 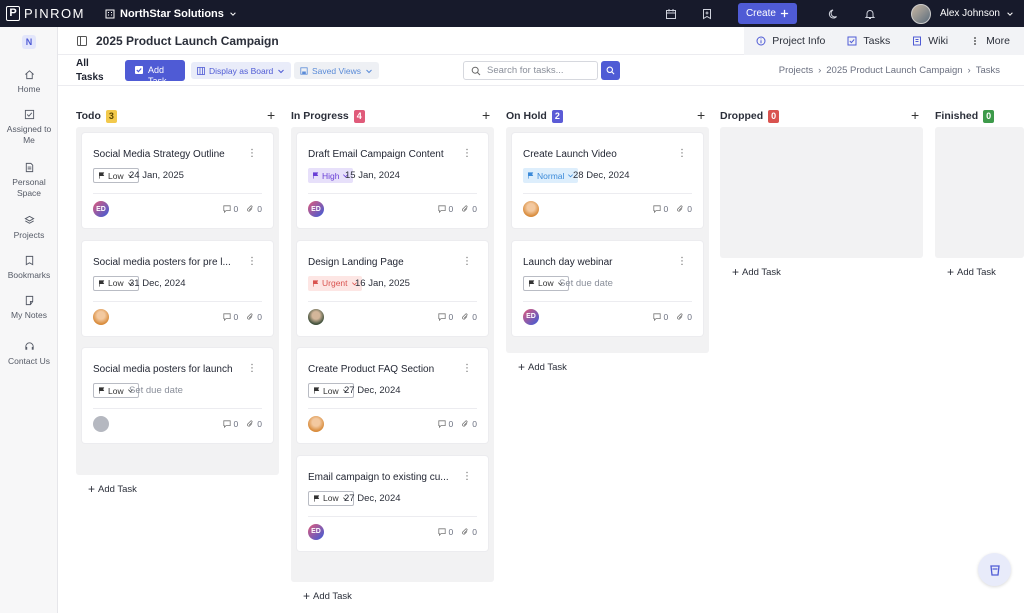 What do you see at coordinates (610, 70) in the screenshot?
I see `search-button` at bounding box center [610, 70].